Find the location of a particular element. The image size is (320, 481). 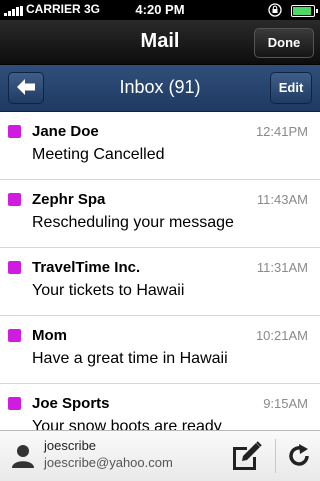

message-subject: Rescheduling your message is located at coordinates (133, 222).